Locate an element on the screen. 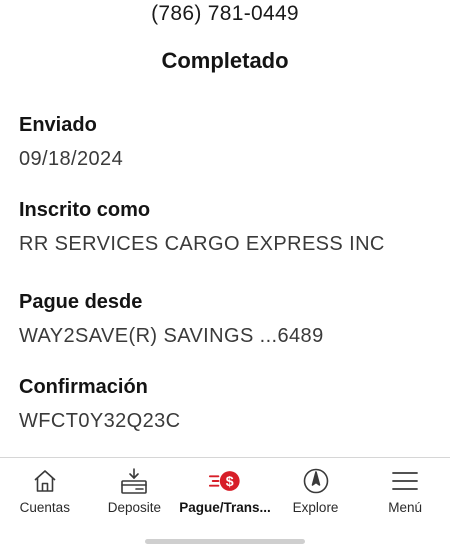 The image size is (450, 553). detail-value: 09/18/2024 is located at coordinates (71, 159).